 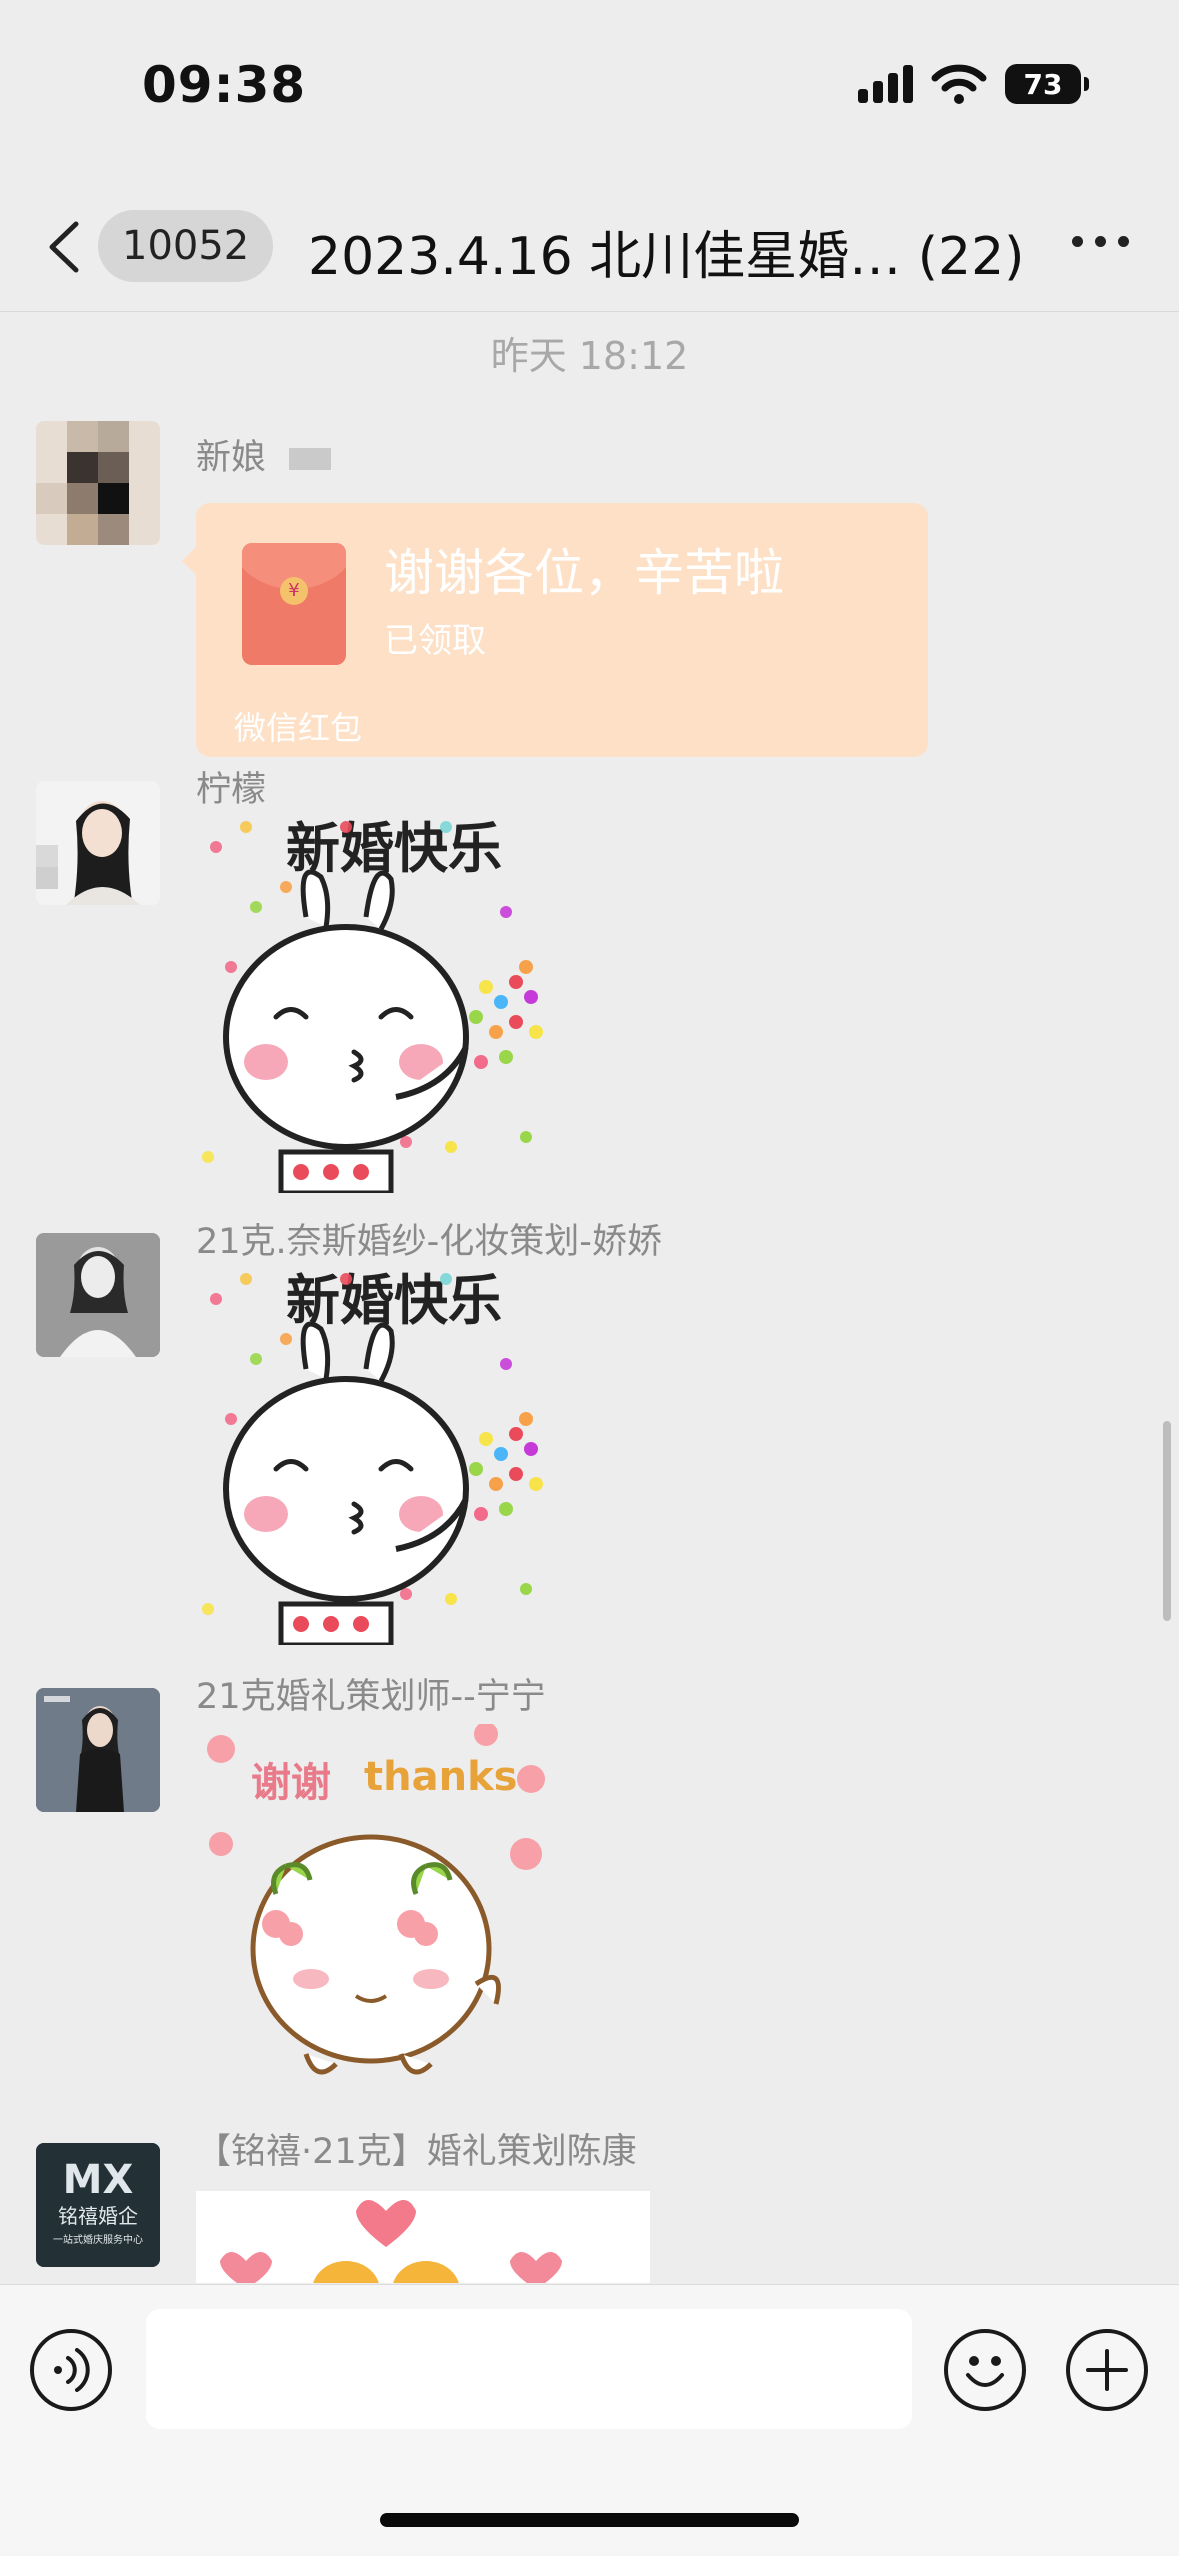 What do you see at coordinates (1167, 1521) in the screenshot?
I see `scrollbar` at bounding box center [1167, 1521].